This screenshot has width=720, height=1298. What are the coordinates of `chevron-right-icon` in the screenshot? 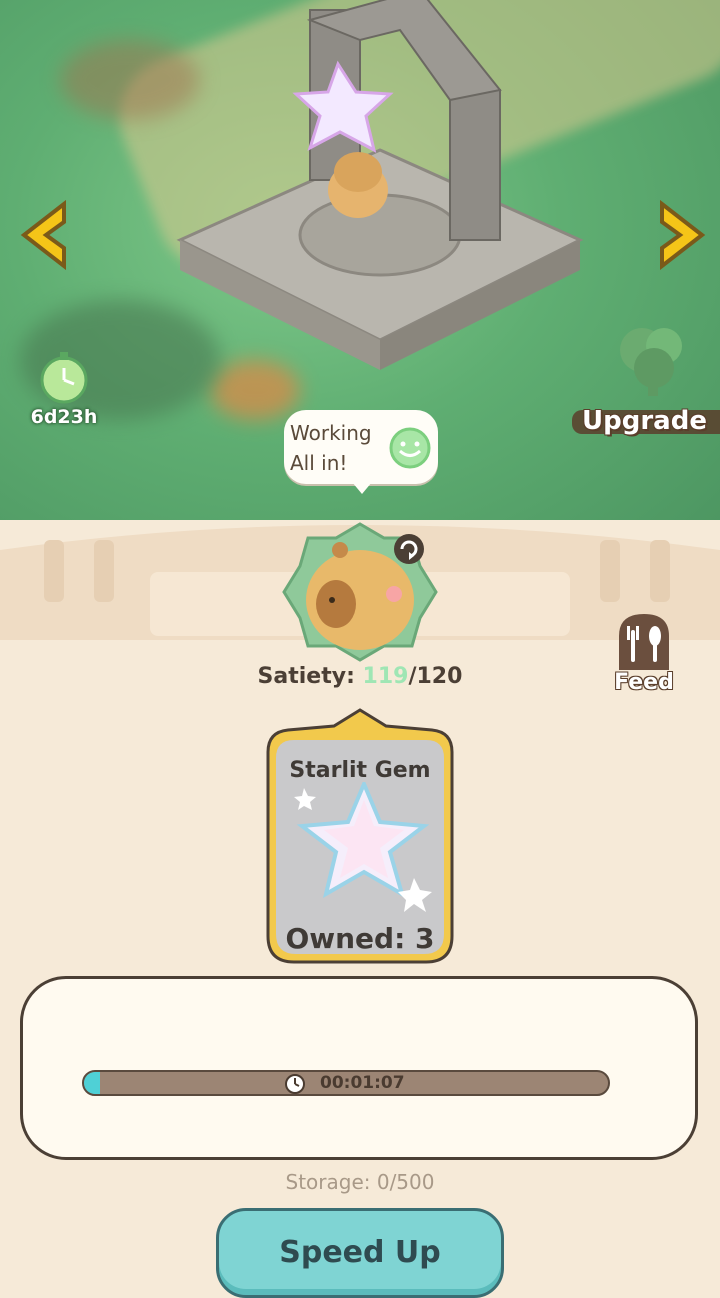 It's located at (683, 235).